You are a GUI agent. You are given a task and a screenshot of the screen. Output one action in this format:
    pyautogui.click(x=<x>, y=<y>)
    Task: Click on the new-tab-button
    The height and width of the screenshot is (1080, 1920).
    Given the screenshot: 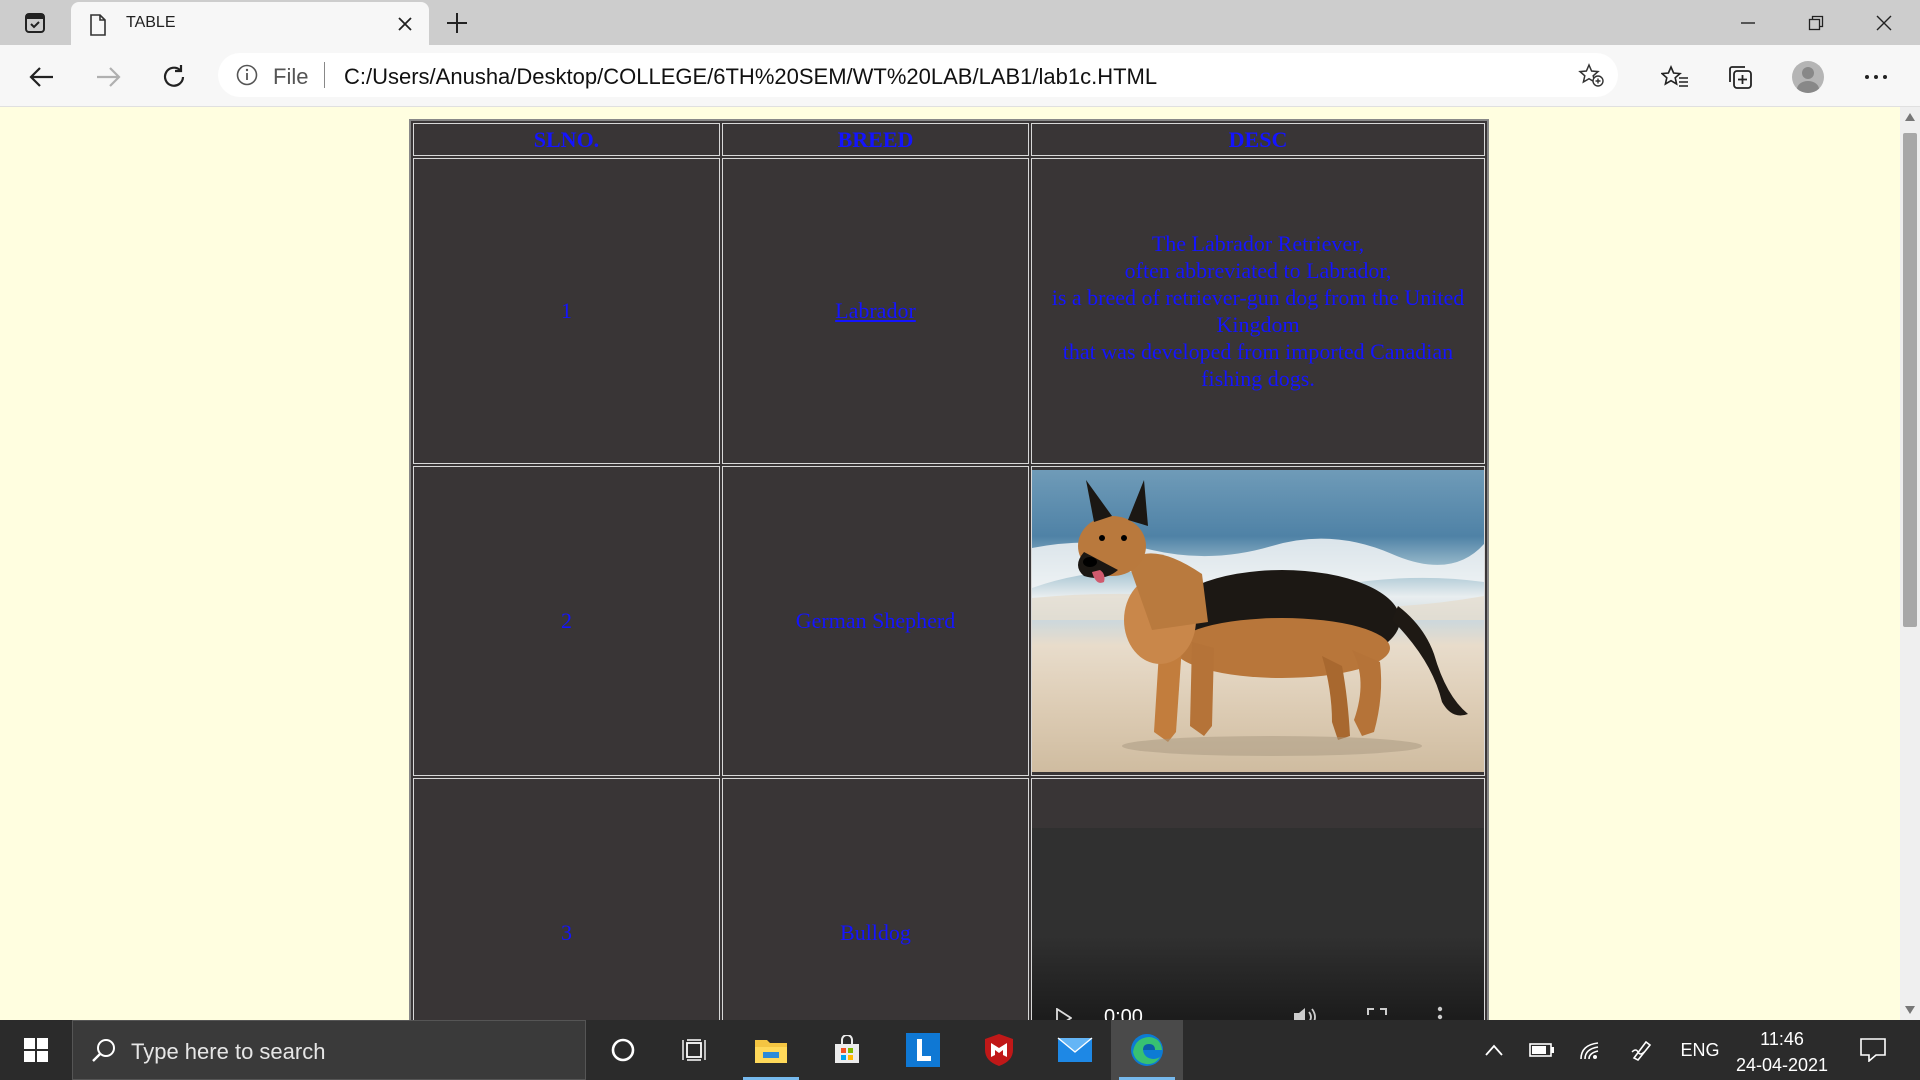 What is the action you would take?
    pyautogui.click(x=457, y=23)
    